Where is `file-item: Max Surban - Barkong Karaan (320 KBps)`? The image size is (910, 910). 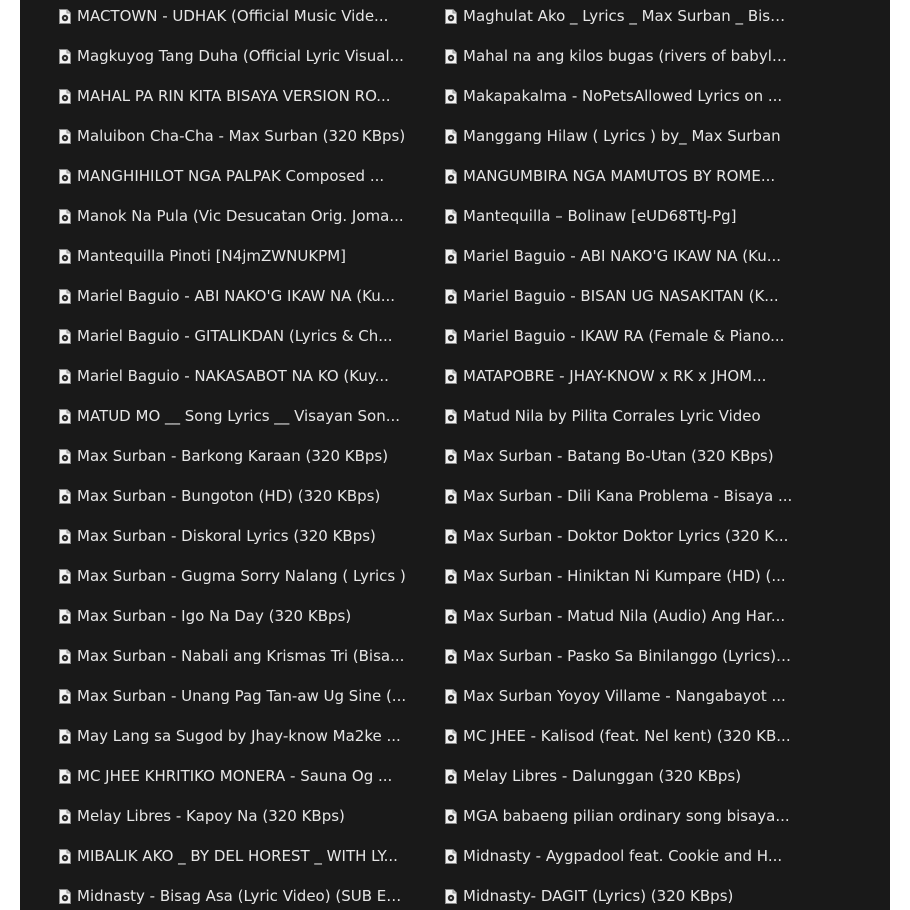 file-item: Max Surban - Barkong Karaan (320 KBps) is located at coordinates (223, 456).